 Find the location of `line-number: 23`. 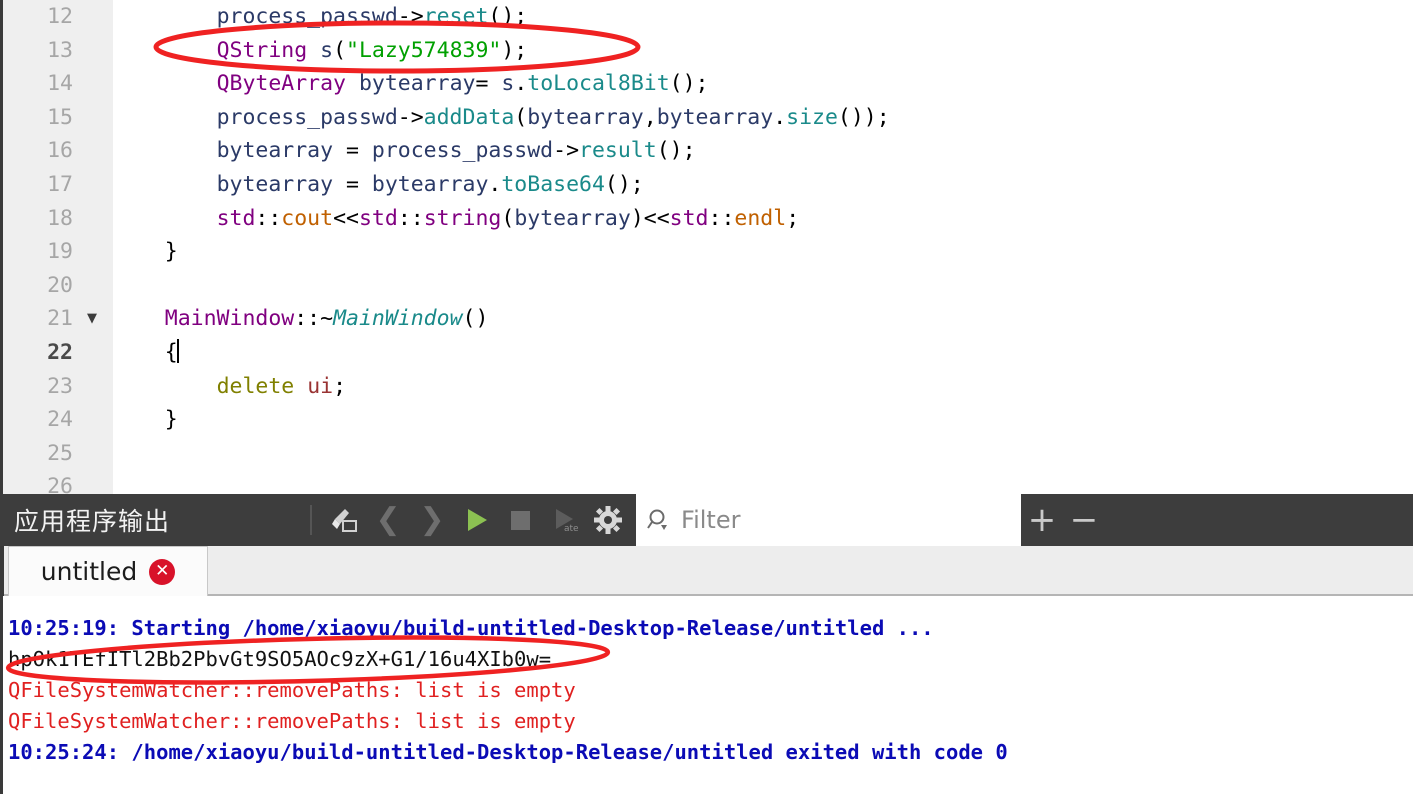

line-number: 23 is located at coordinates (60, 386).